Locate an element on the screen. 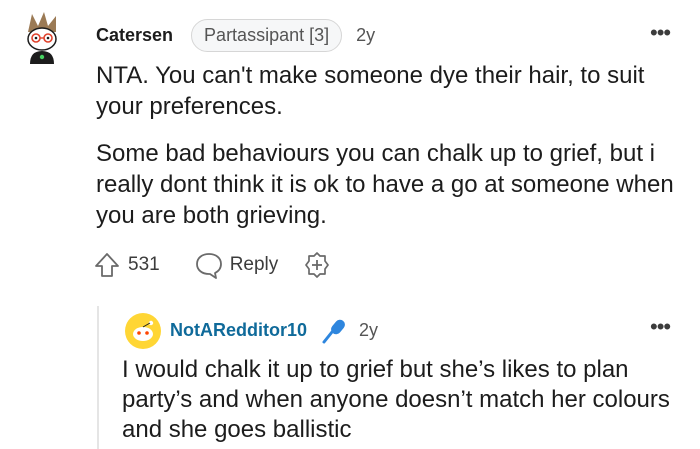 This screenshot has width=700, height=449. award-add-icon is located at coordinates (317, 265).